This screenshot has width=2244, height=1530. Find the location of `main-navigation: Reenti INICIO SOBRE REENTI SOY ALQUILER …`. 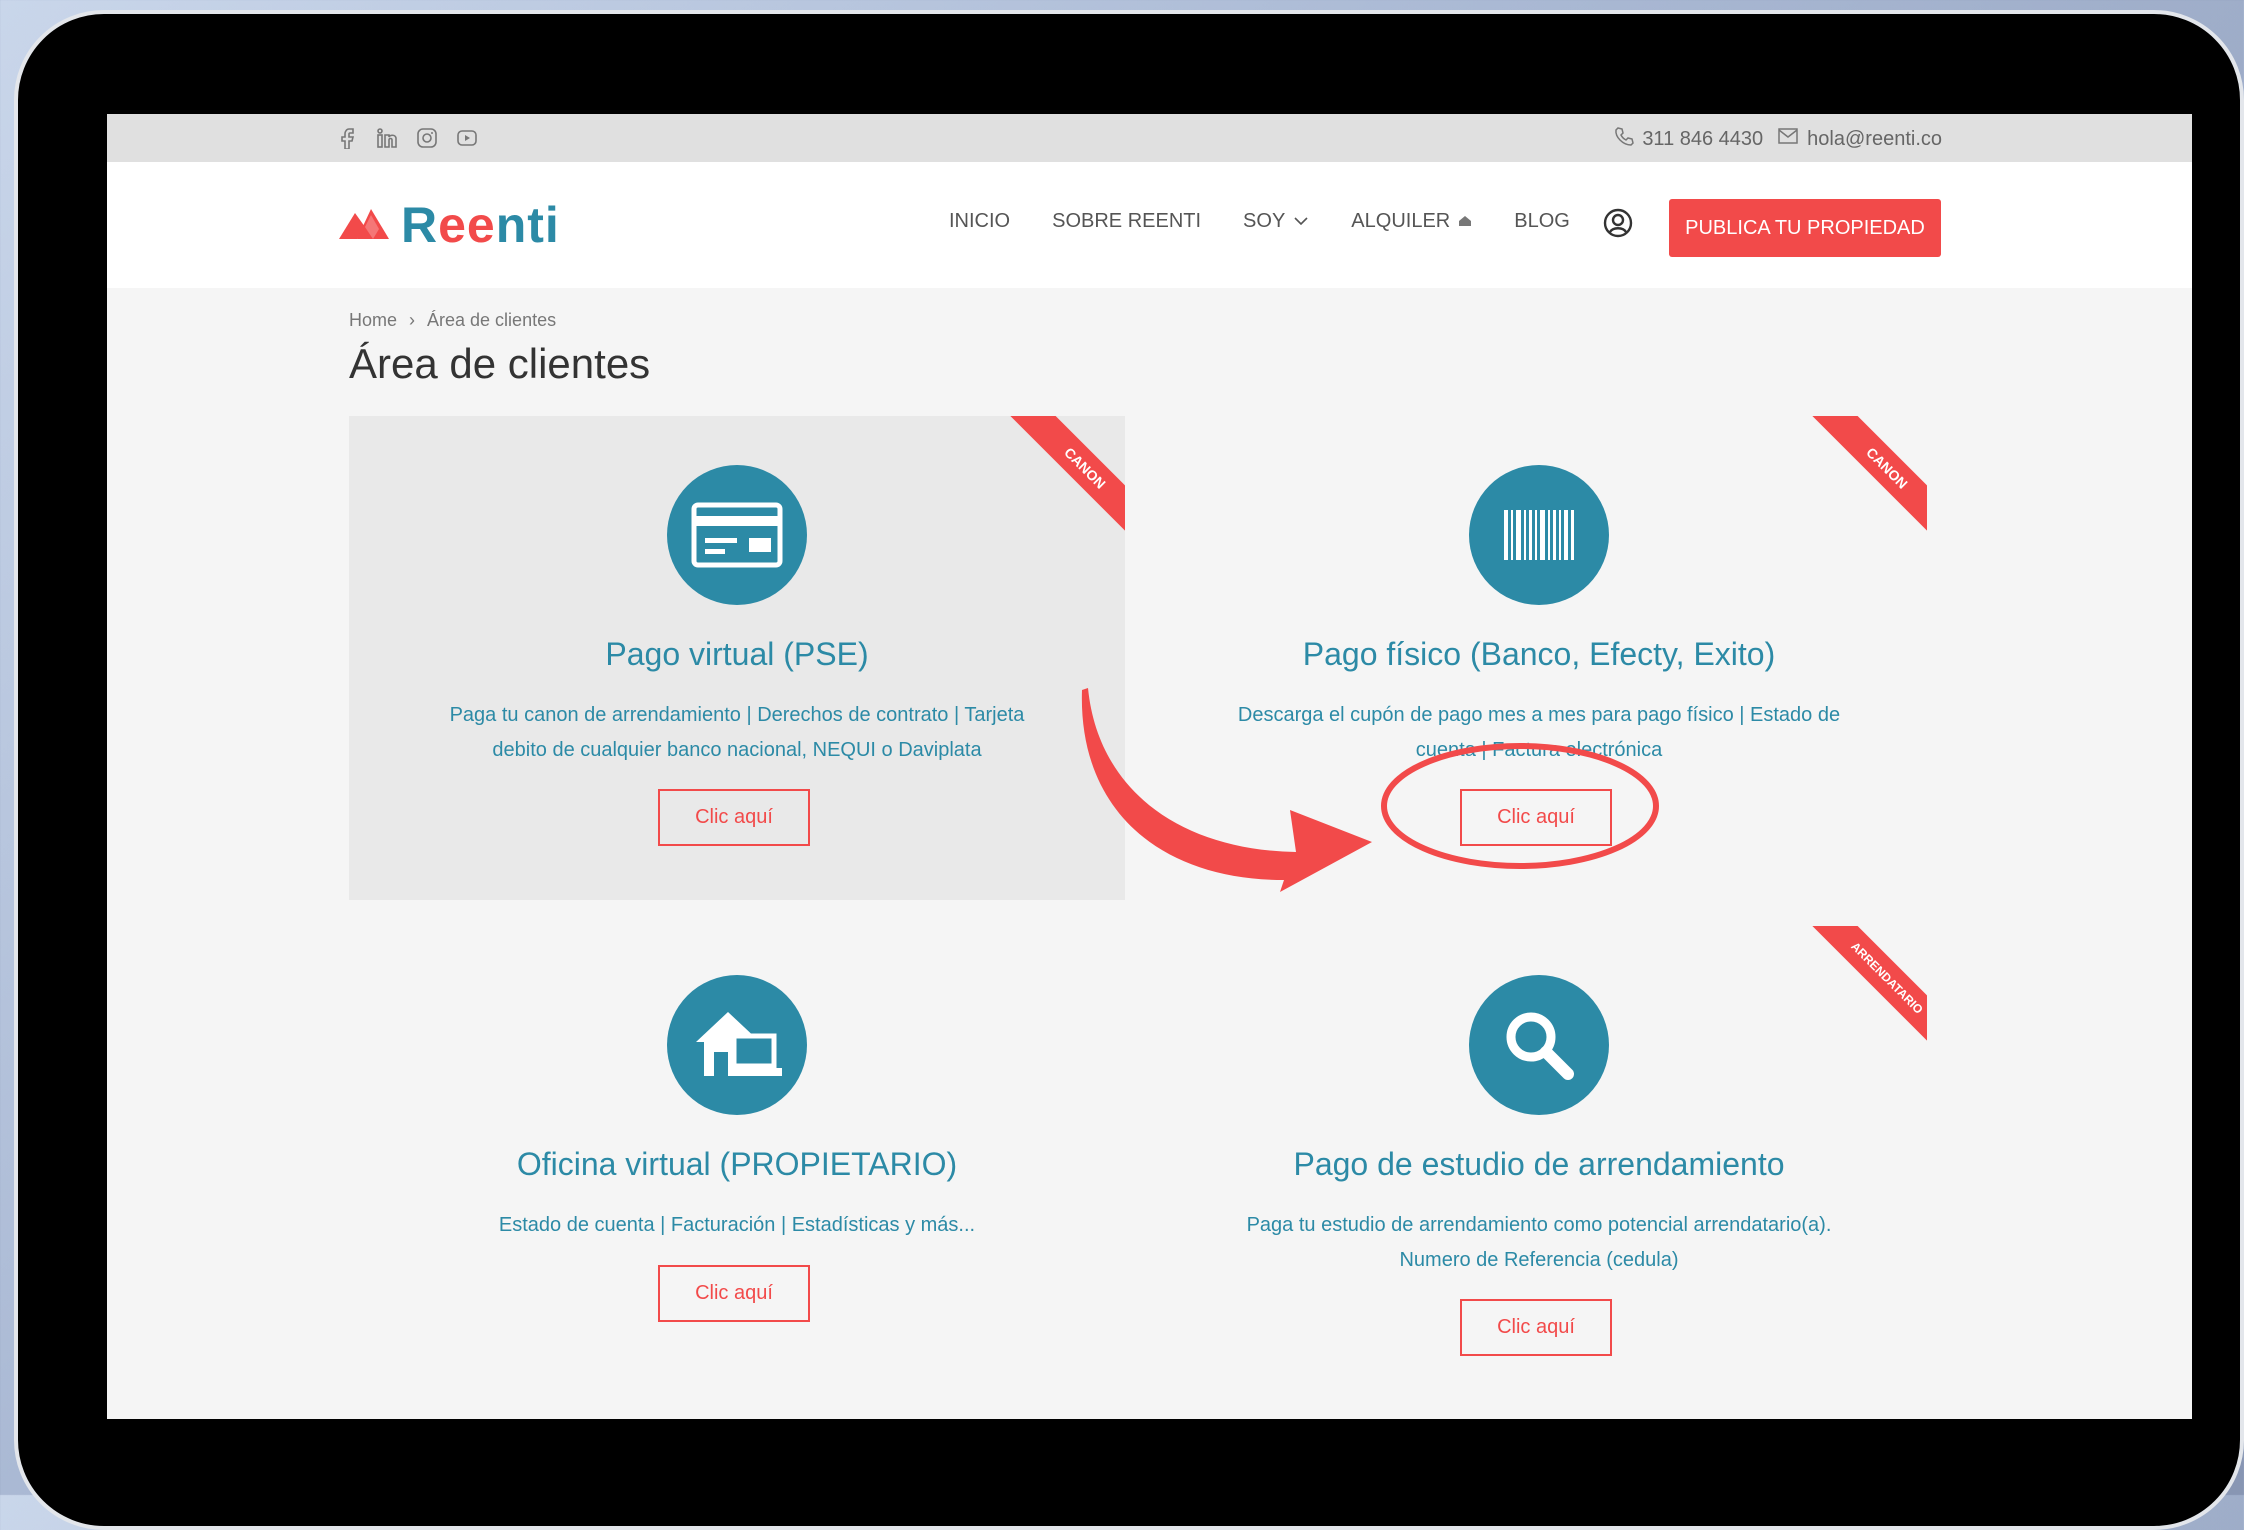

main-navigation: Reenti INICIO SOBRE REENTI SOY ALQUILER … is located at coordinates (1149, 225).